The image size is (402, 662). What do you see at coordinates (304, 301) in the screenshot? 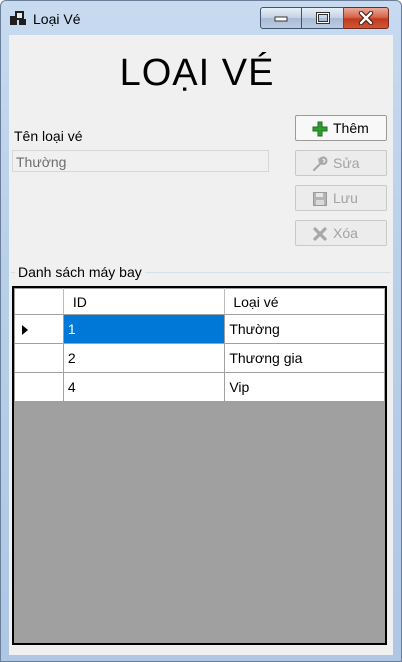
I see `column-header-type: Loại vé` at bounding box center [304, 301].